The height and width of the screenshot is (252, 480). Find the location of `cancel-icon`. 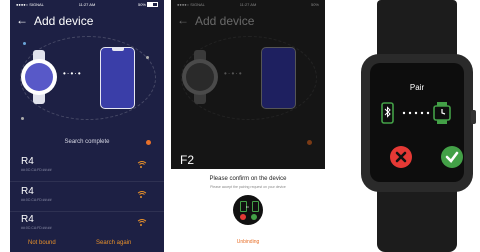

cancel-icon is located at coordinates (401, 157).